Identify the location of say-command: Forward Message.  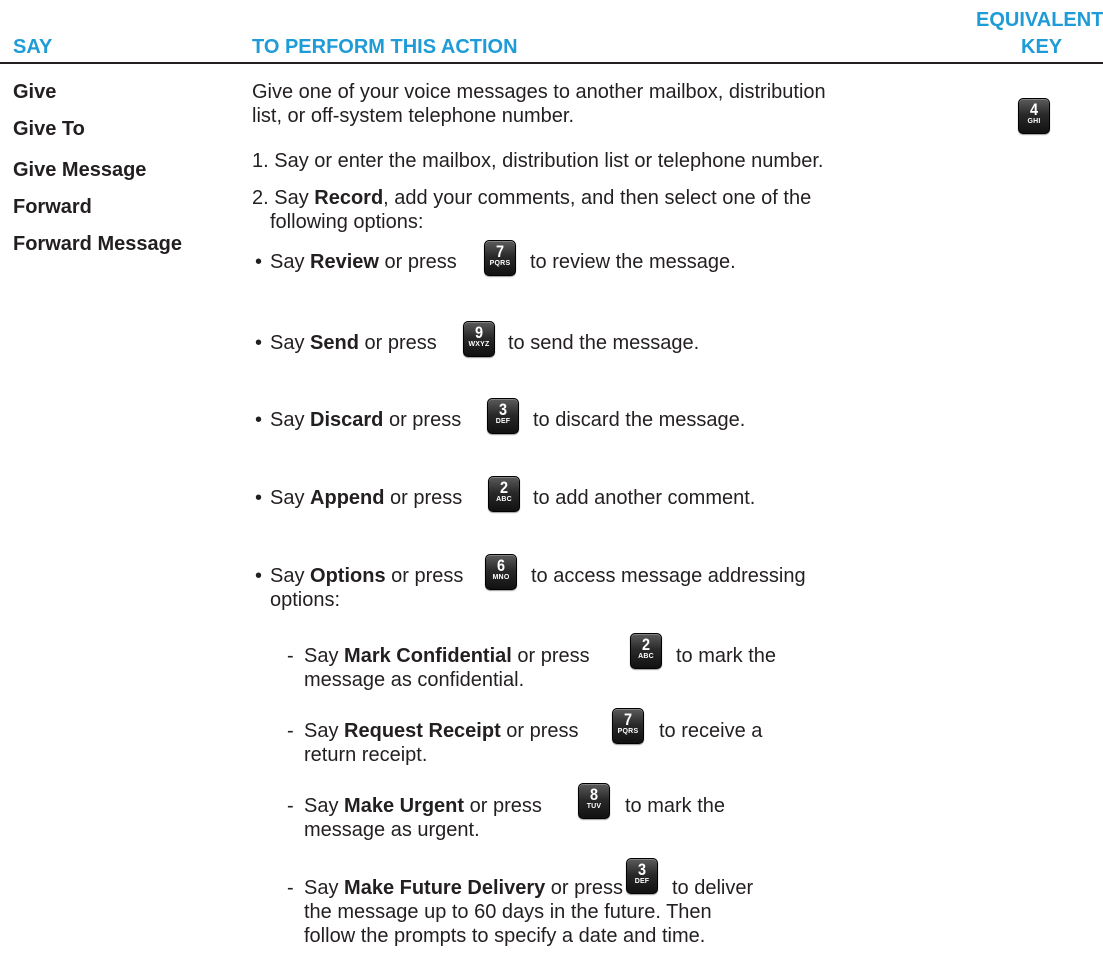
(97, 244).